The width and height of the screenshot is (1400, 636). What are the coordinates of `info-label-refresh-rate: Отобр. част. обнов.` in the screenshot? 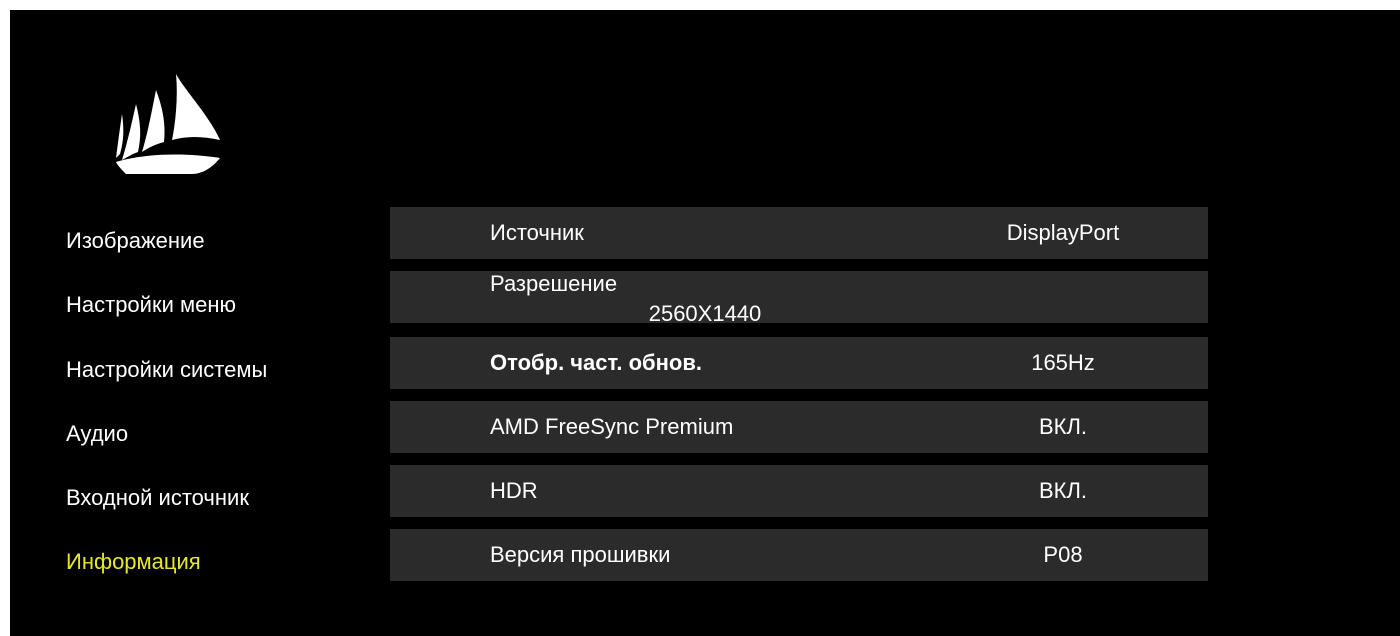 It's located at (596, 362).